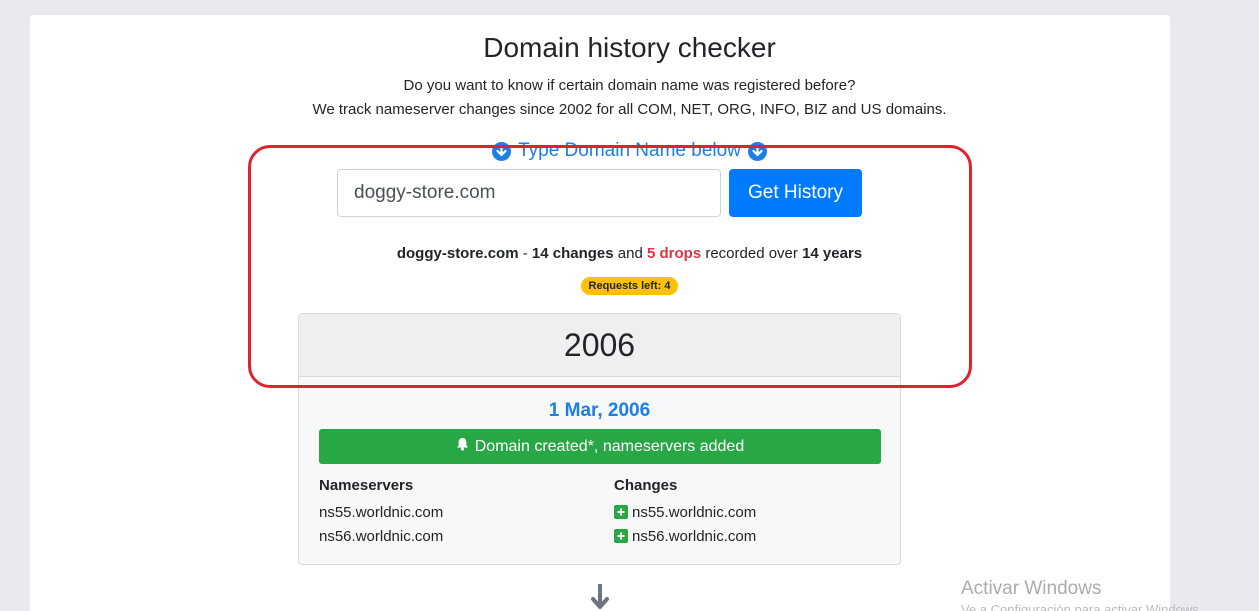 The width and height of the screenshot is (1259, 611). I want to click on nameservers-header: Nameservers, so click(366, 485).